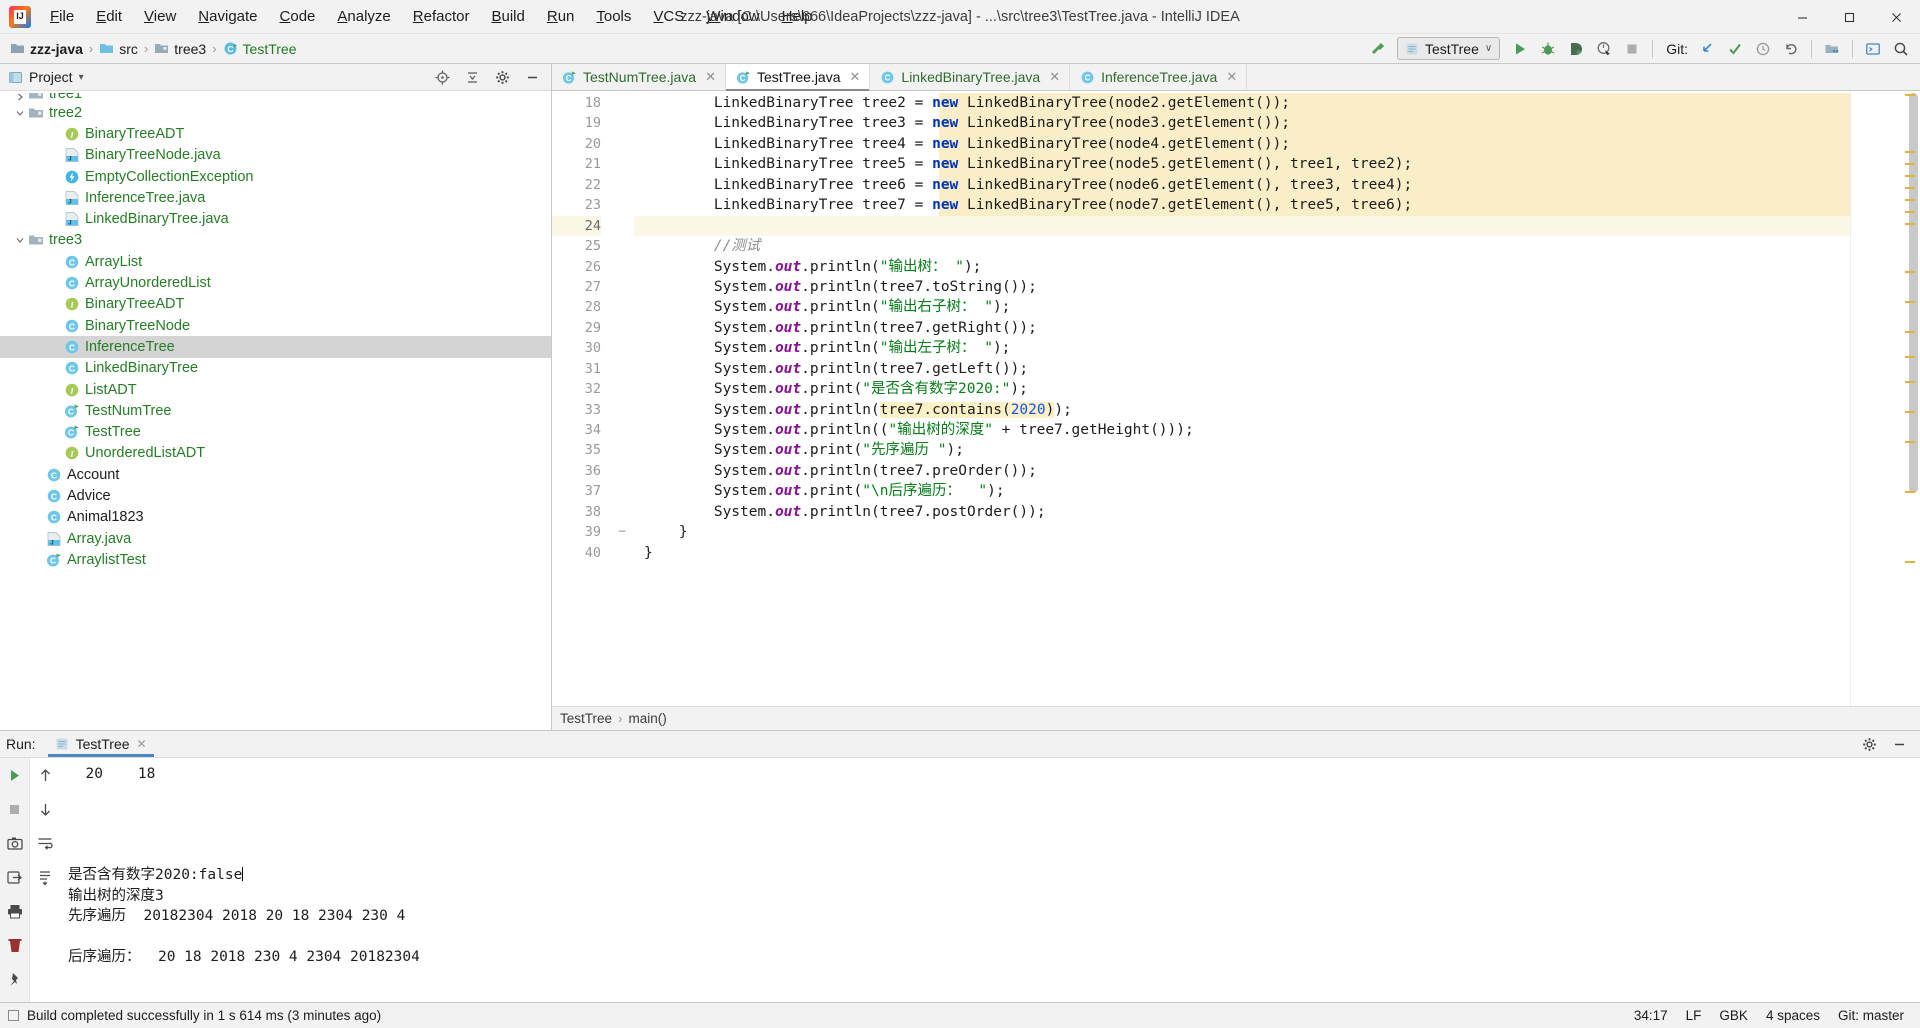  I want to click on tree-item-linkedbinarytree: C LinkedBinaryTree, so click(275, 368).